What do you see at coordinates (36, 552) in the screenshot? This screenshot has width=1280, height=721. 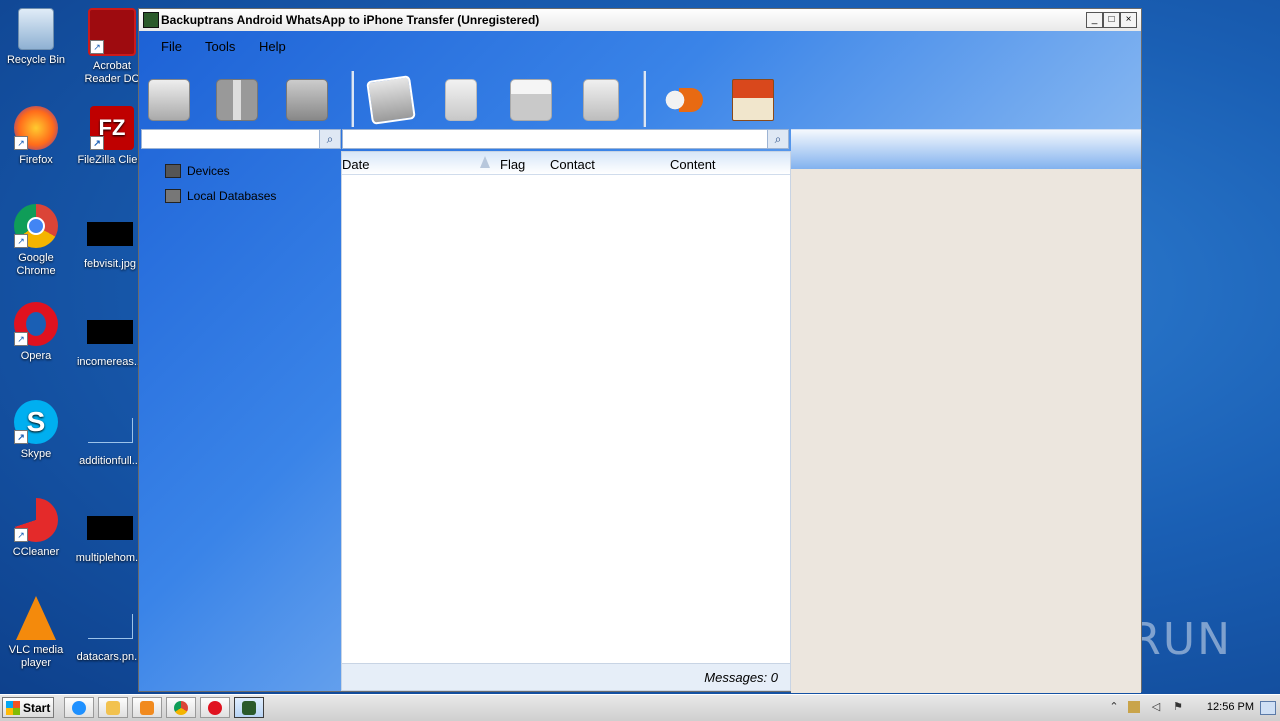 I see `desktop-icon-label: CCleaner` at bounding box center [36, 552].